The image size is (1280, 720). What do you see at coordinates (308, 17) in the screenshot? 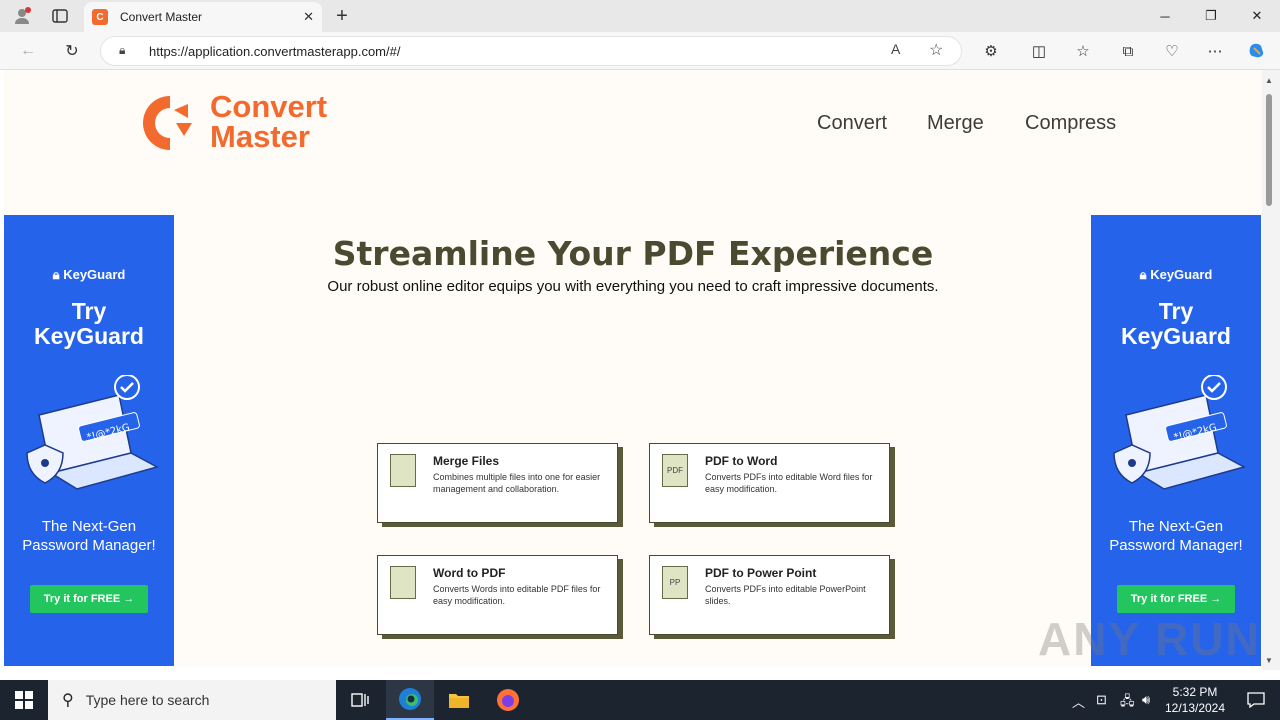
I see `close-tab-icon: ✕` at bounding box center [308, 17].